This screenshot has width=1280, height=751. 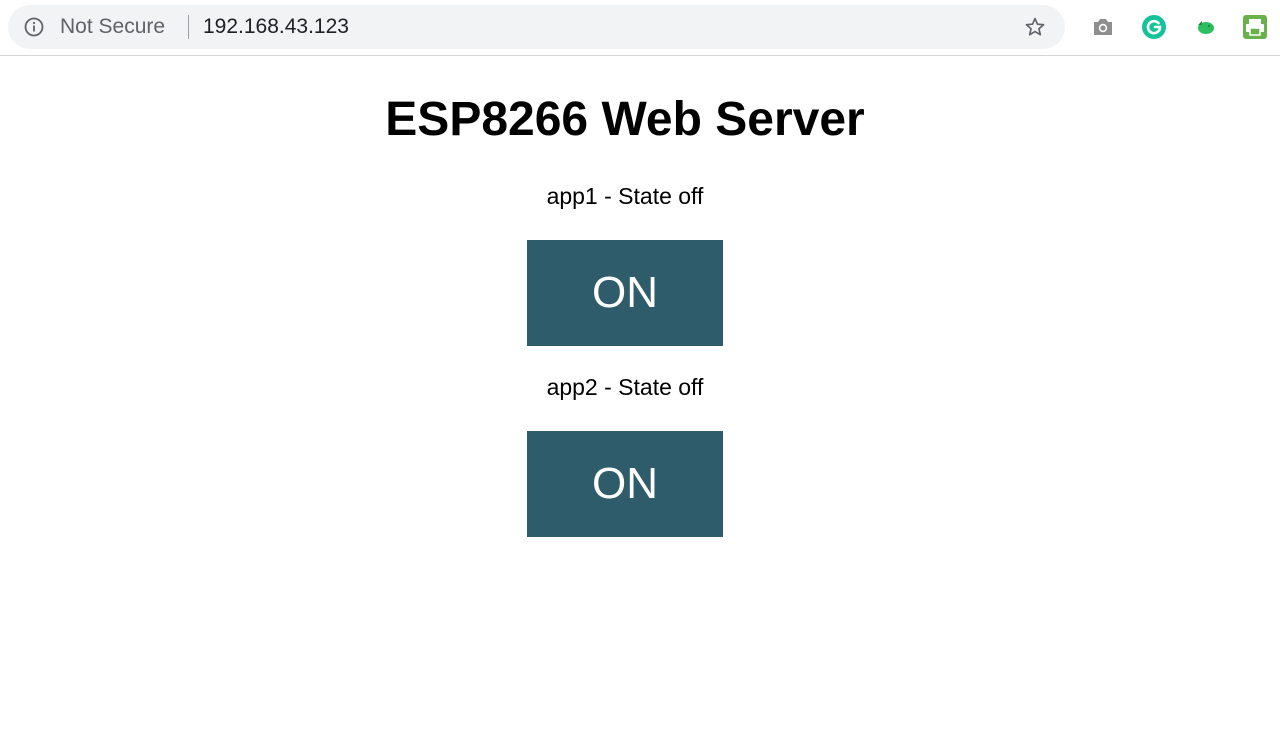 What do you see at coordinates (1103, 27) in the screenshot?
I see `camera-icon` at bounding box center [1103, 27].